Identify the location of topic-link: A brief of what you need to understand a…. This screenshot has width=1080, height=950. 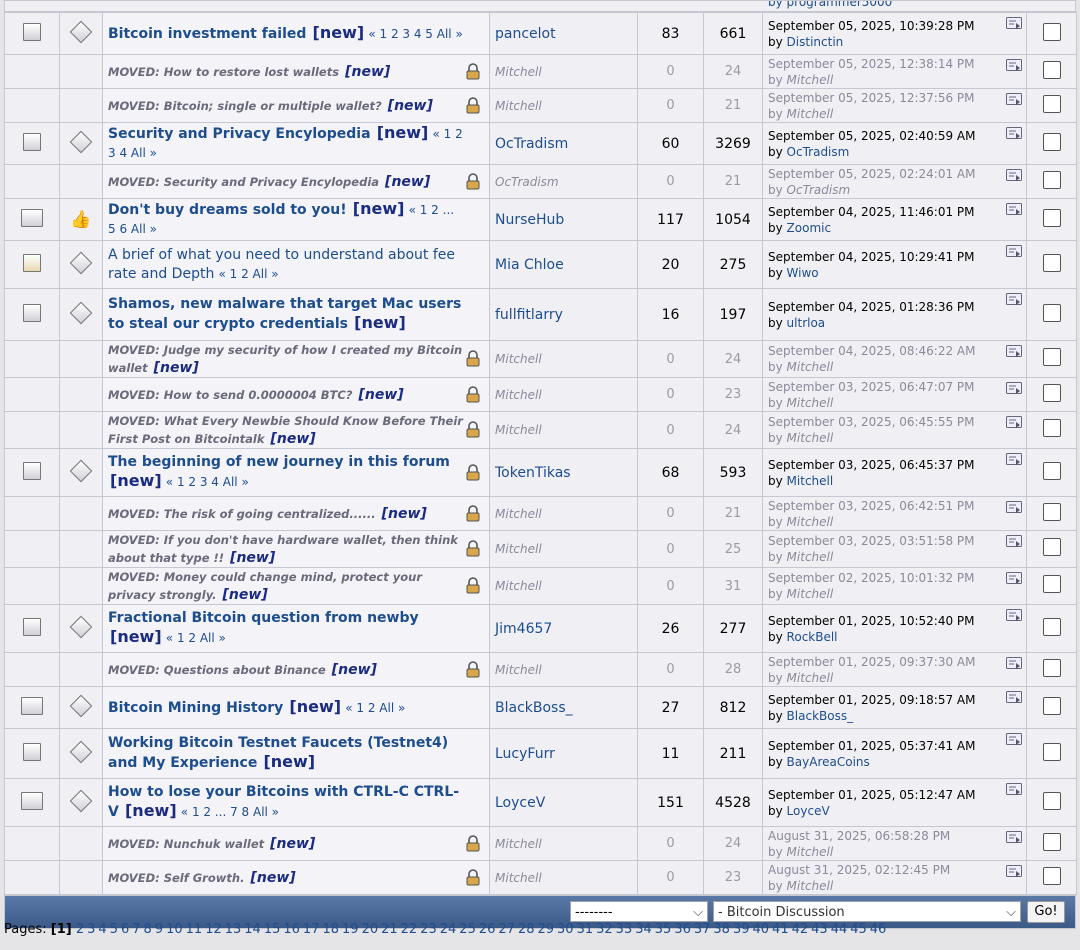
(281, 264).